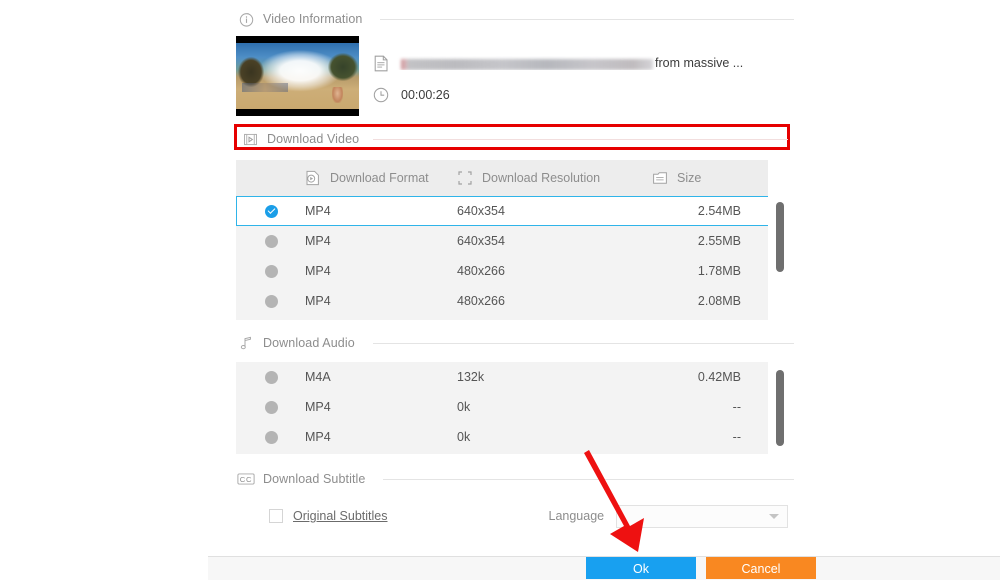 The width and height of the screenshot is (1000, 580). What do you see at coordinates (660, 178) in the screenshot?
I see `file-lines-icon` at bounding box center [660, 178].